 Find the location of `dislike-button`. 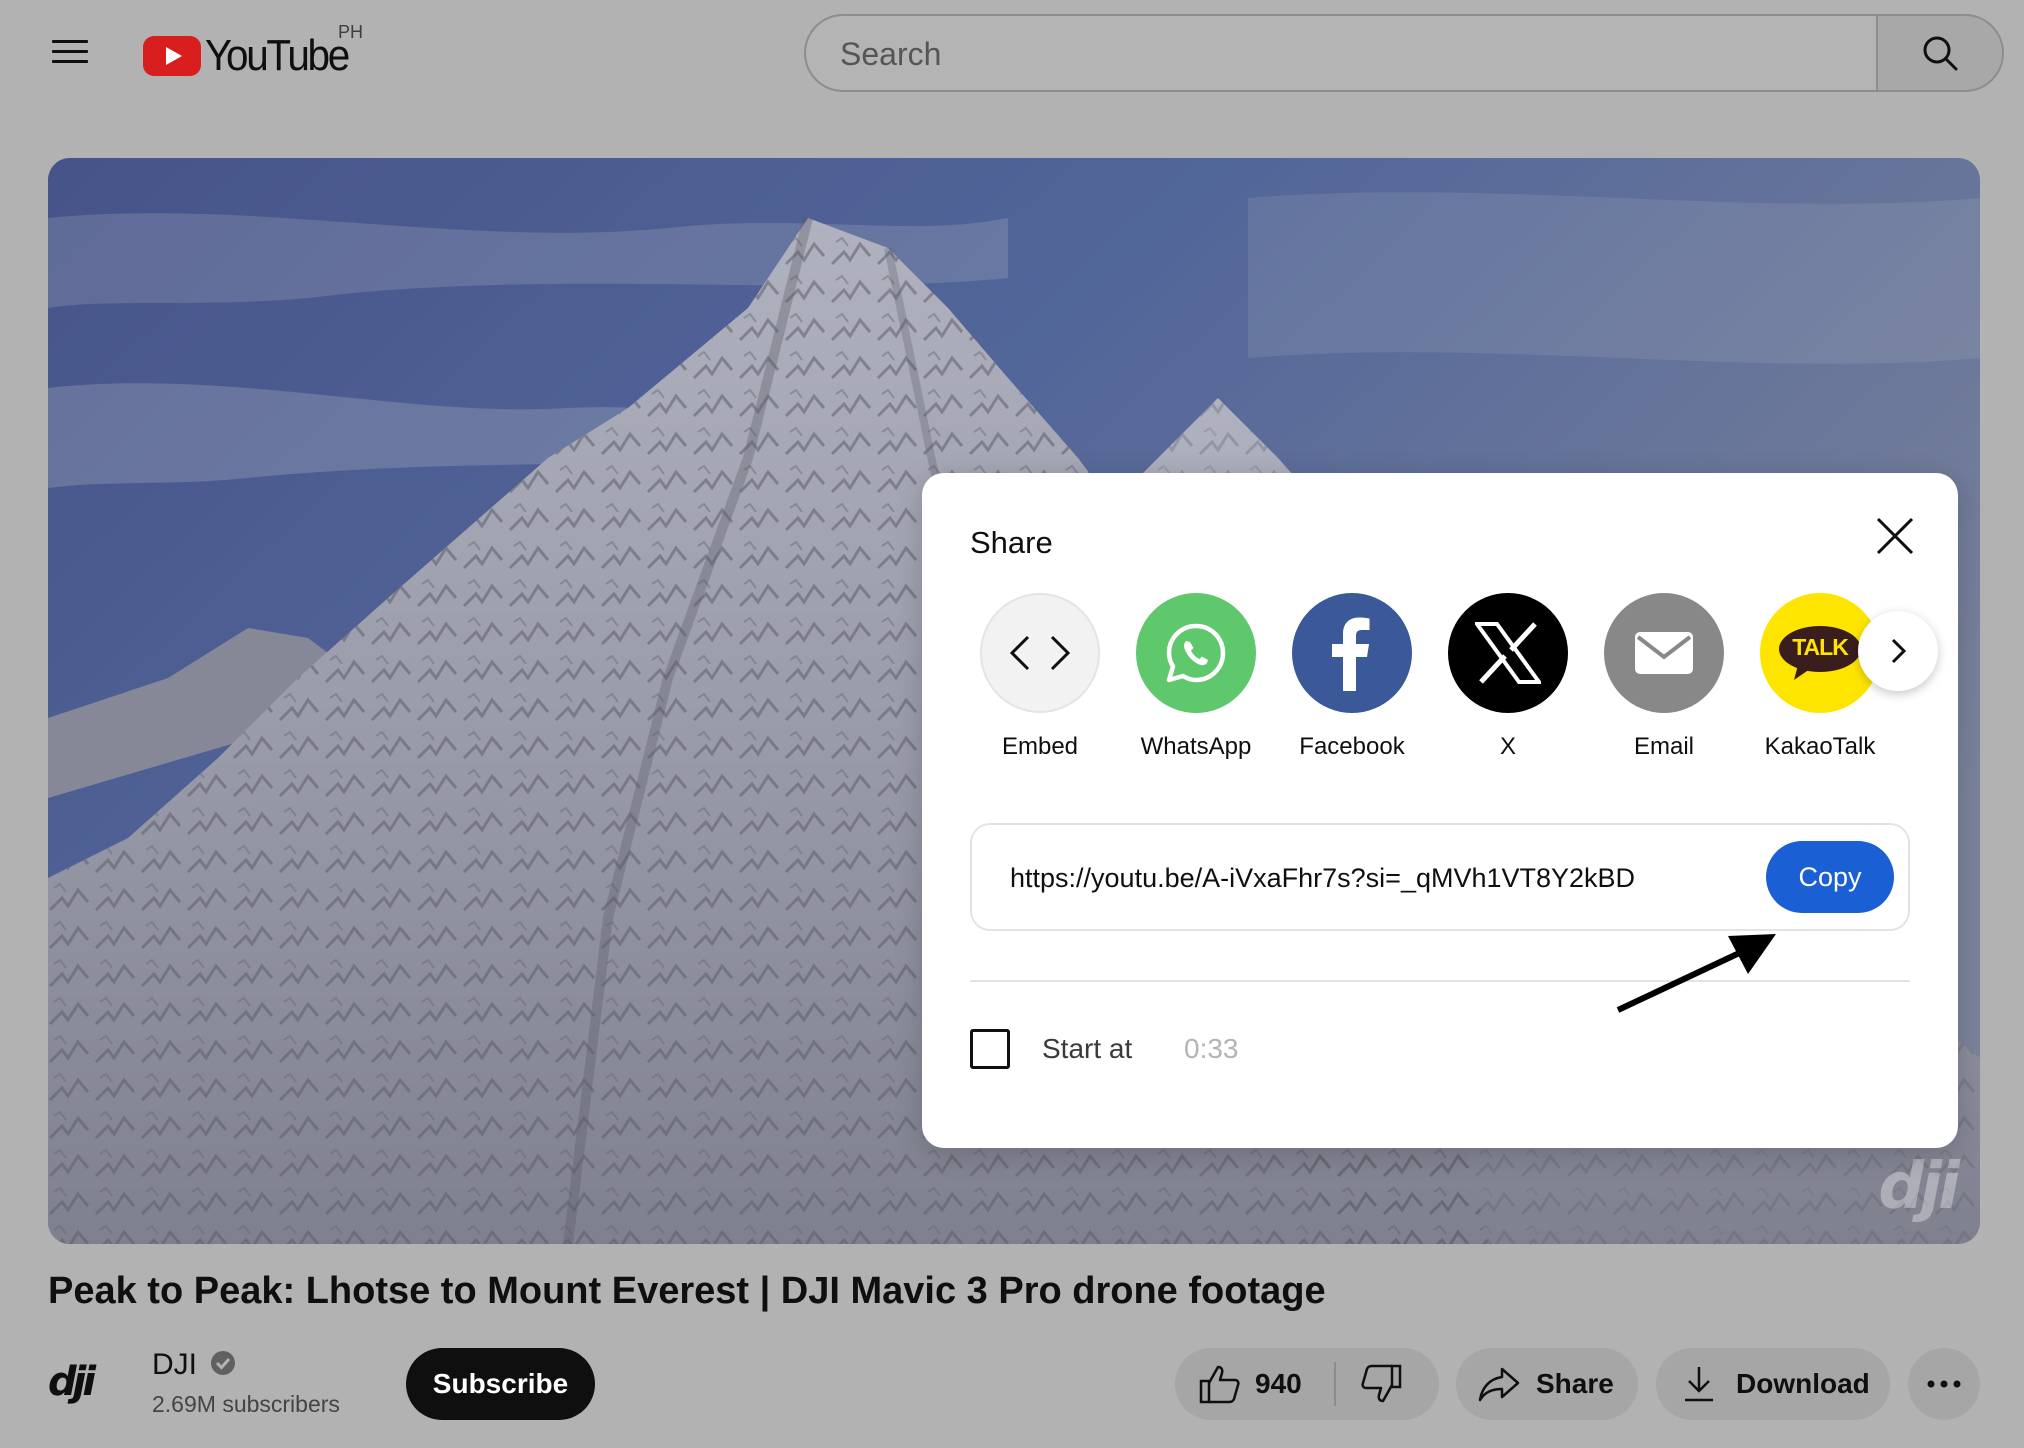

dislike-button is located at coordinates (1387, 1384).